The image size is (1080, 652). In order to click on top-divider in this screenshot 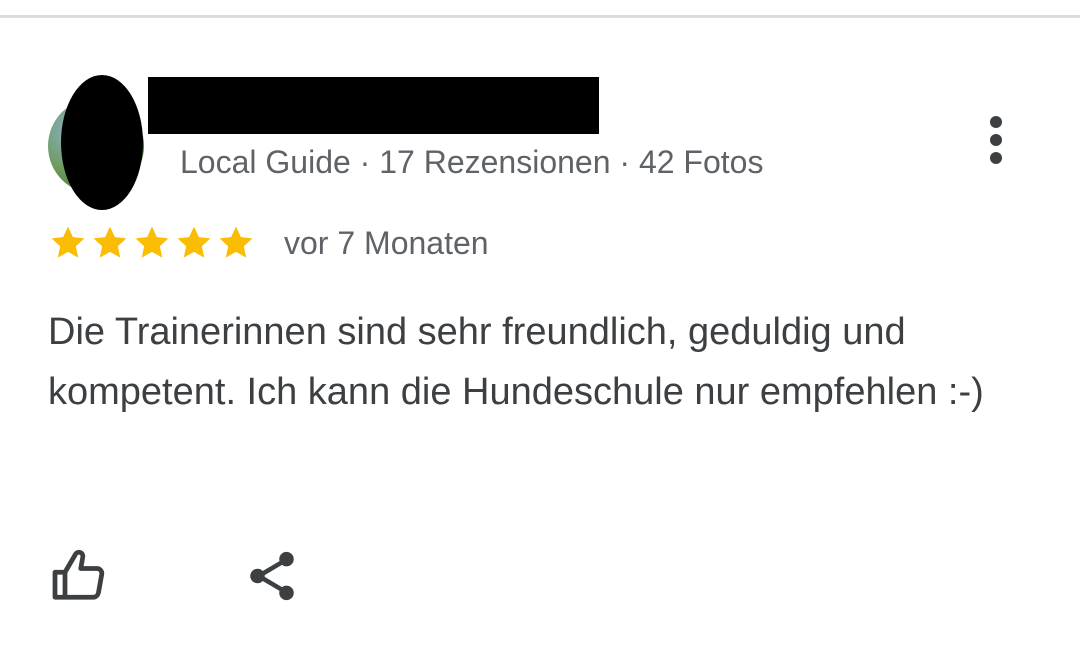, I will do `click(540, 16)`.